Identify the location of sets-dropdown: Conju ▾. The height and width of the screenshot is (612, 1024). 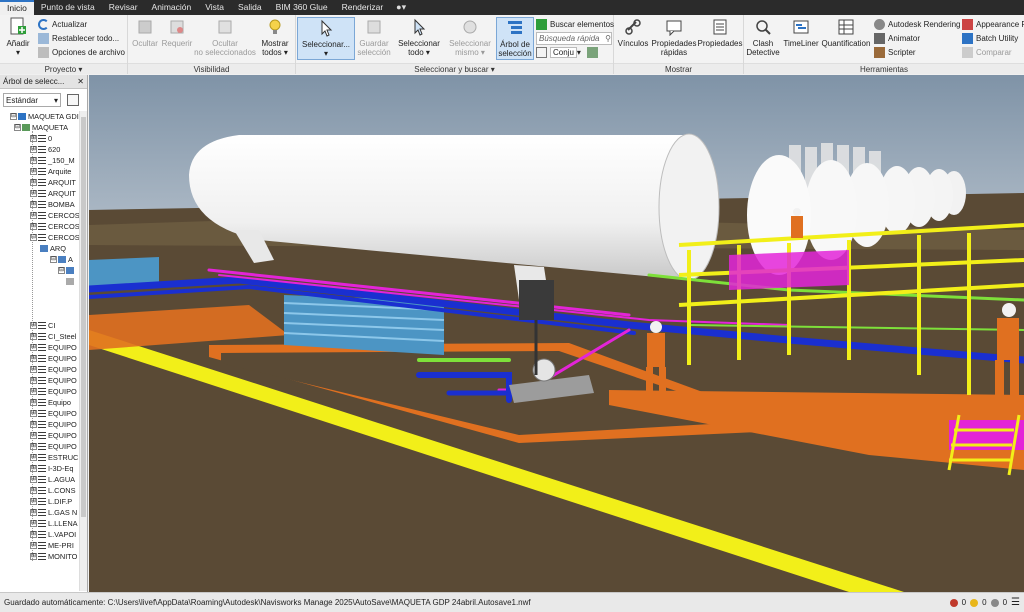
(568, 52).